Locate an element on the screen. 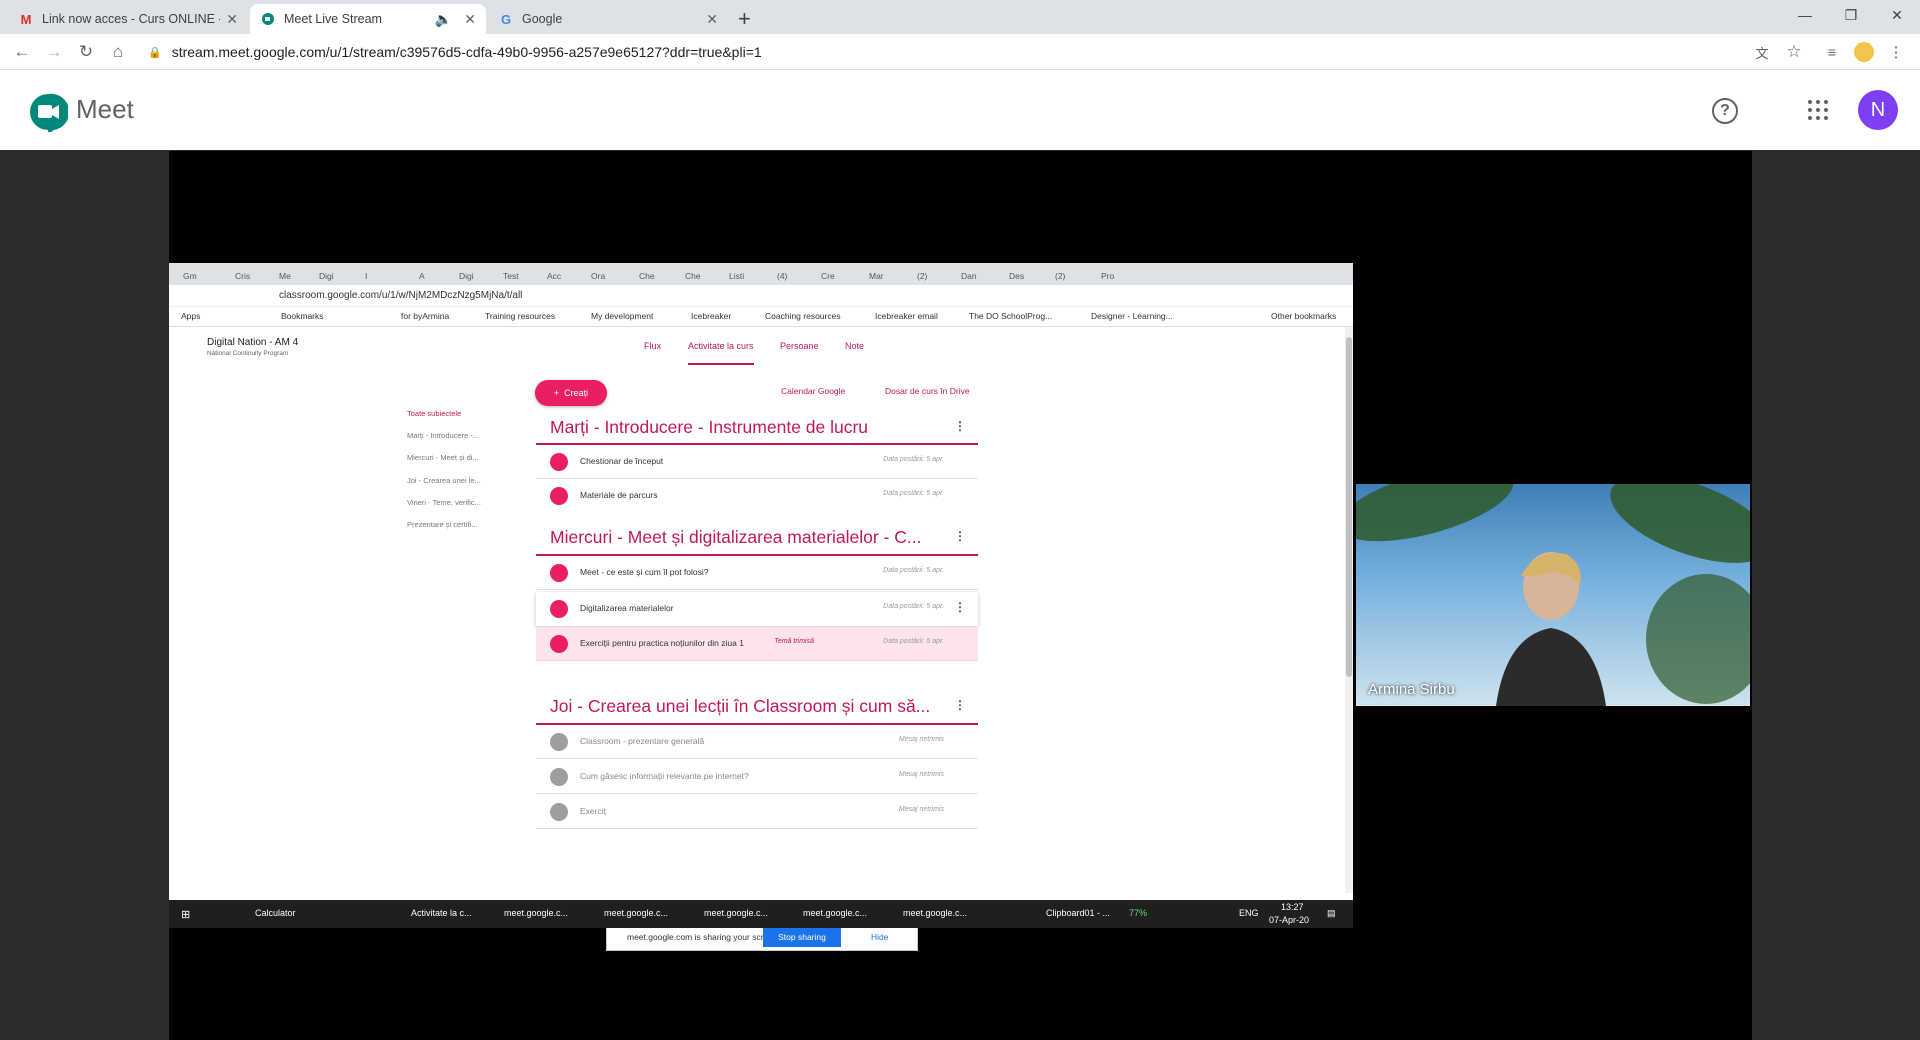  home-button: ⌂ is located at coordinates (118, 52).